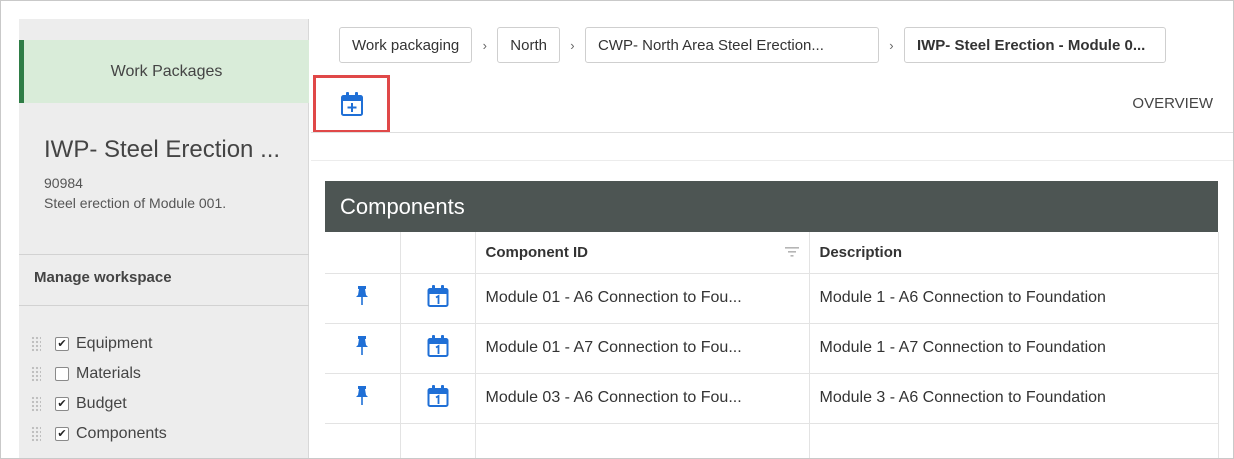 This screenshot has width=1234, height=459. What do you see at coordinates (642, 440) in the screenshot?
I see `cell-component-id` at bounding box center [642, 440].